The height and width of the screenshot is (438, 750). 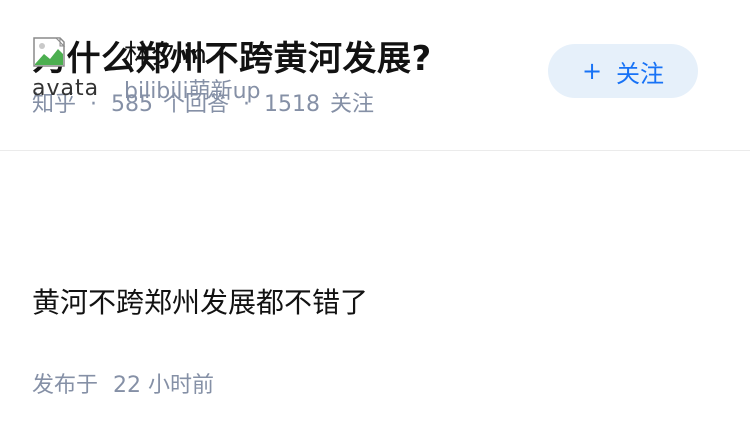 I want to click on follow-button: + 关注, so click(x=623, y=71).